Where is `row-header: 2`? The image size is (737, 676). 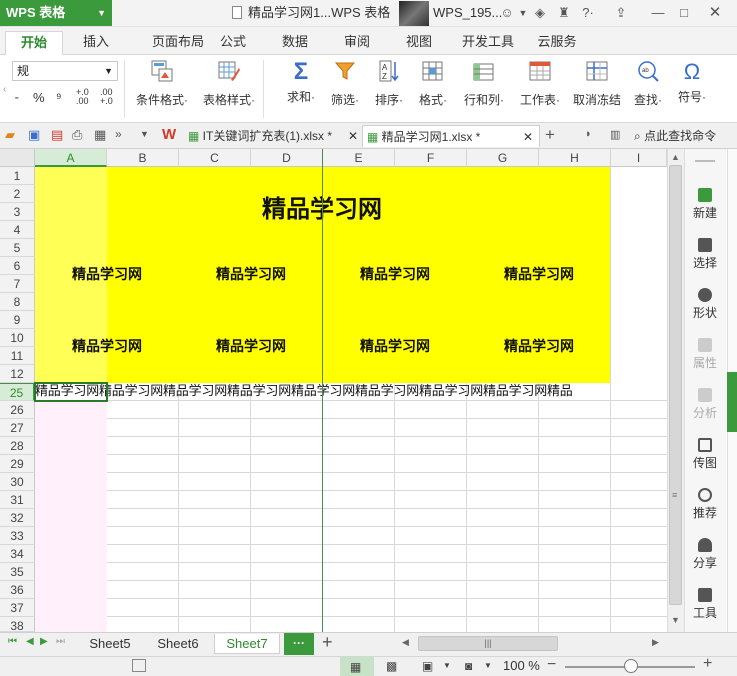
row-header: 2 is located at coordinates (17, 194).